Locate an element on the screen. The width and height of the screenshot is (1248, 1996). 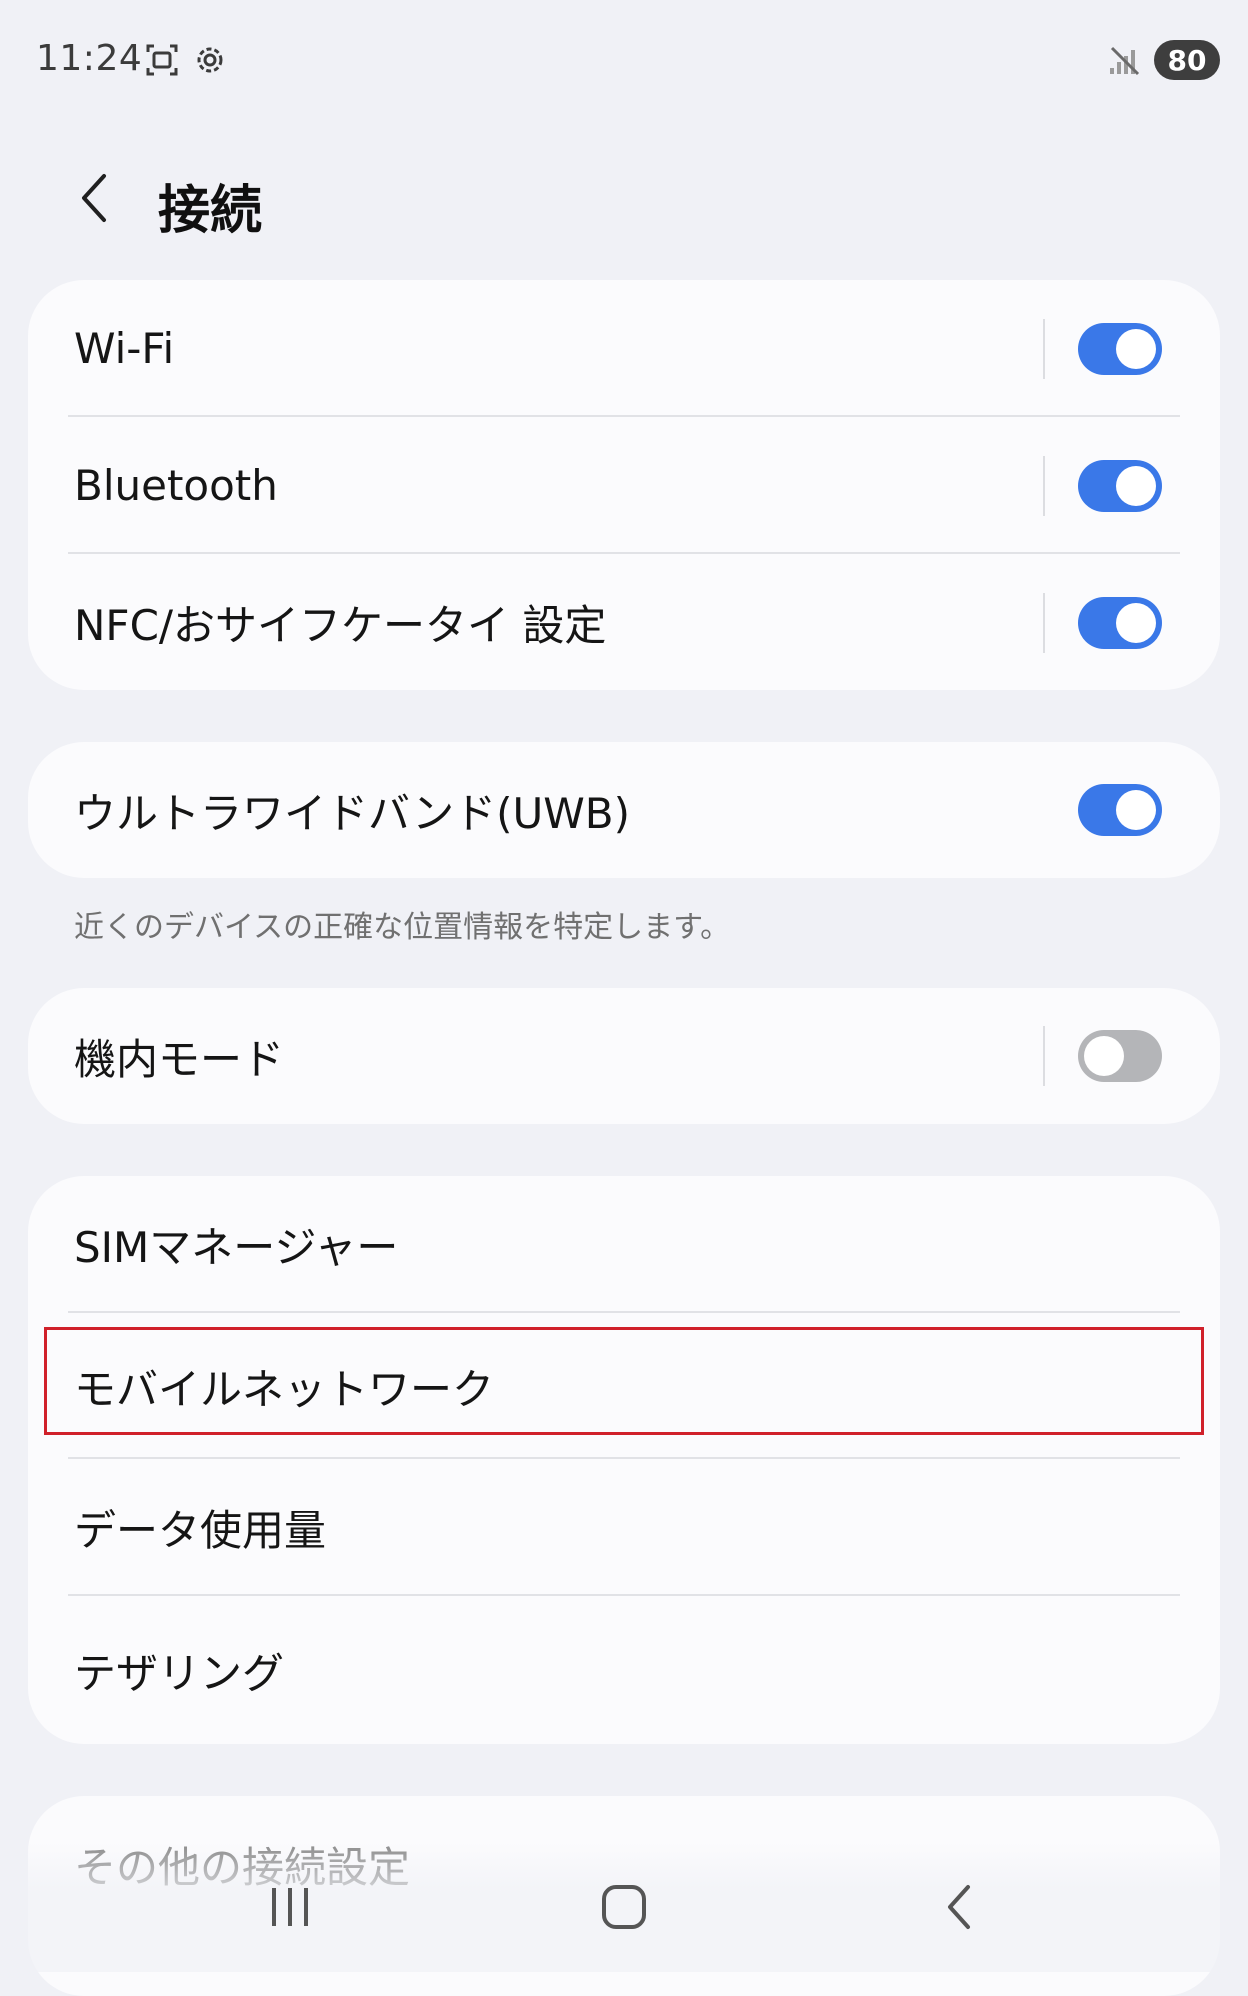
card-airplane: 機内モード is located at coordinates (624, 1056).